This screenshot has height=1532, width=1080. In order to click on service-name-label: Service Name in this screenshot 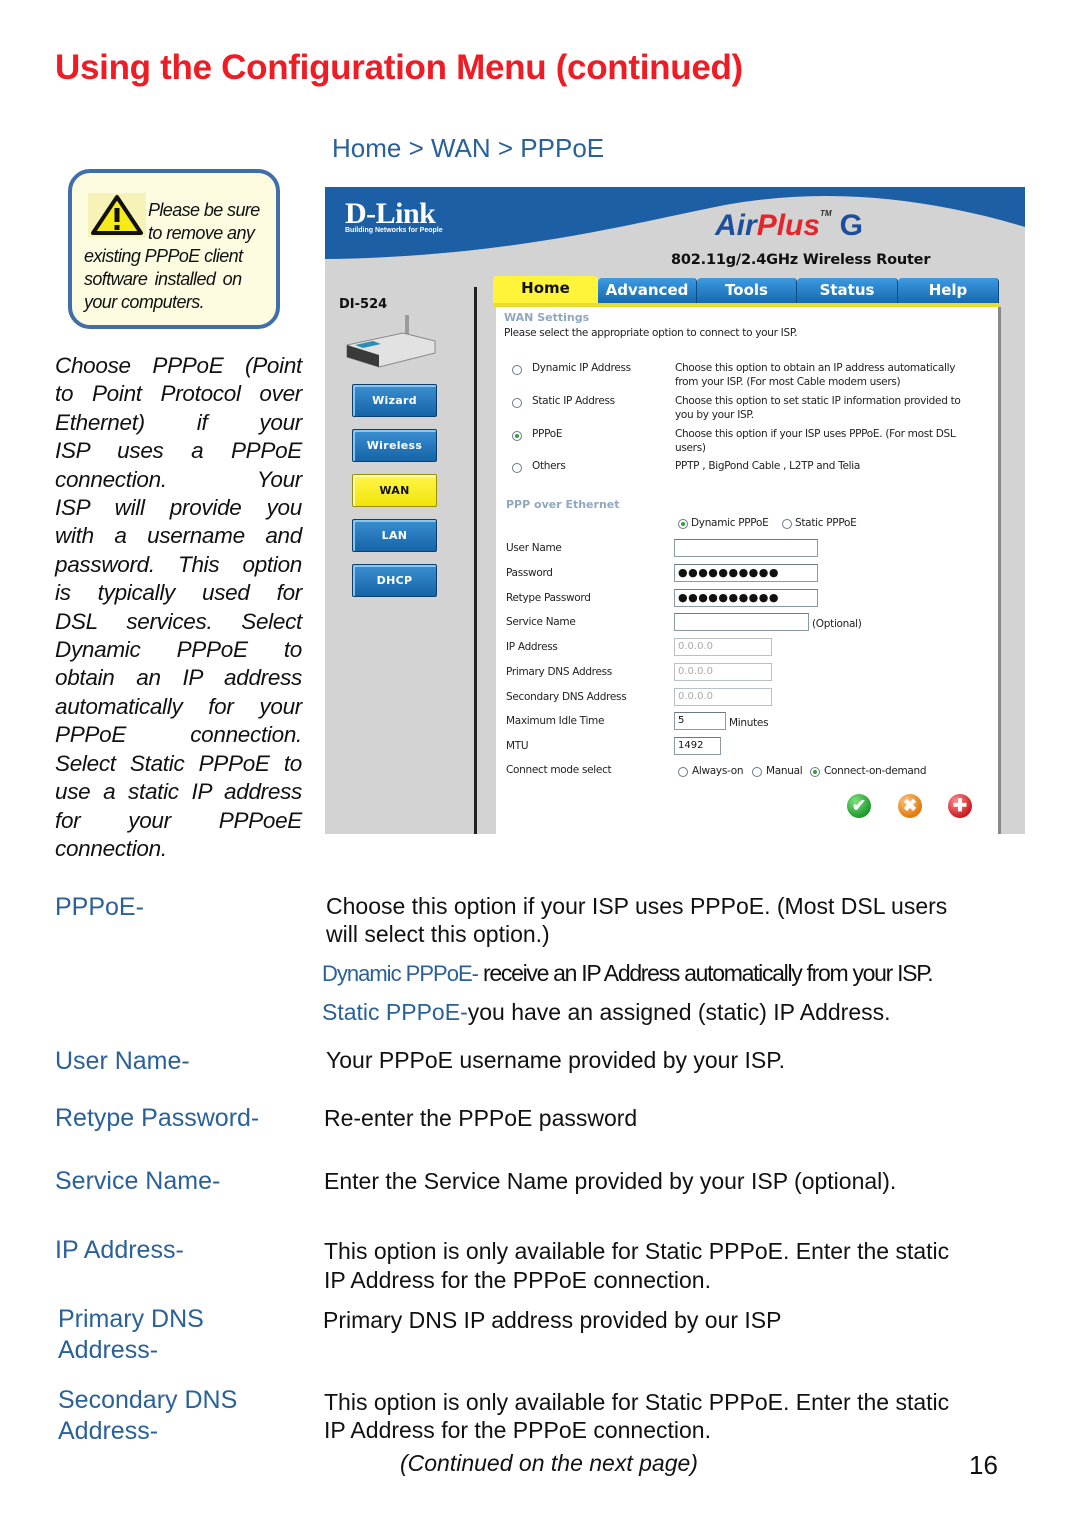, I will do `click(541, 622)`.